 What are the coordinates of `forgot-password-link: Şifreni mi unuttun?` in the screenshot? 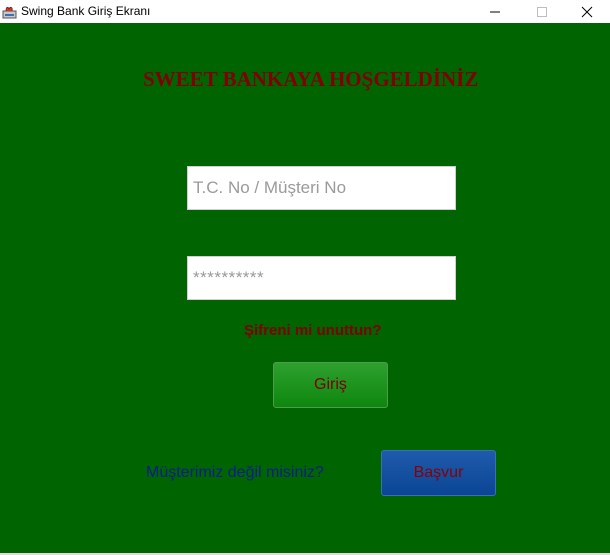 It's located at (312, 330).